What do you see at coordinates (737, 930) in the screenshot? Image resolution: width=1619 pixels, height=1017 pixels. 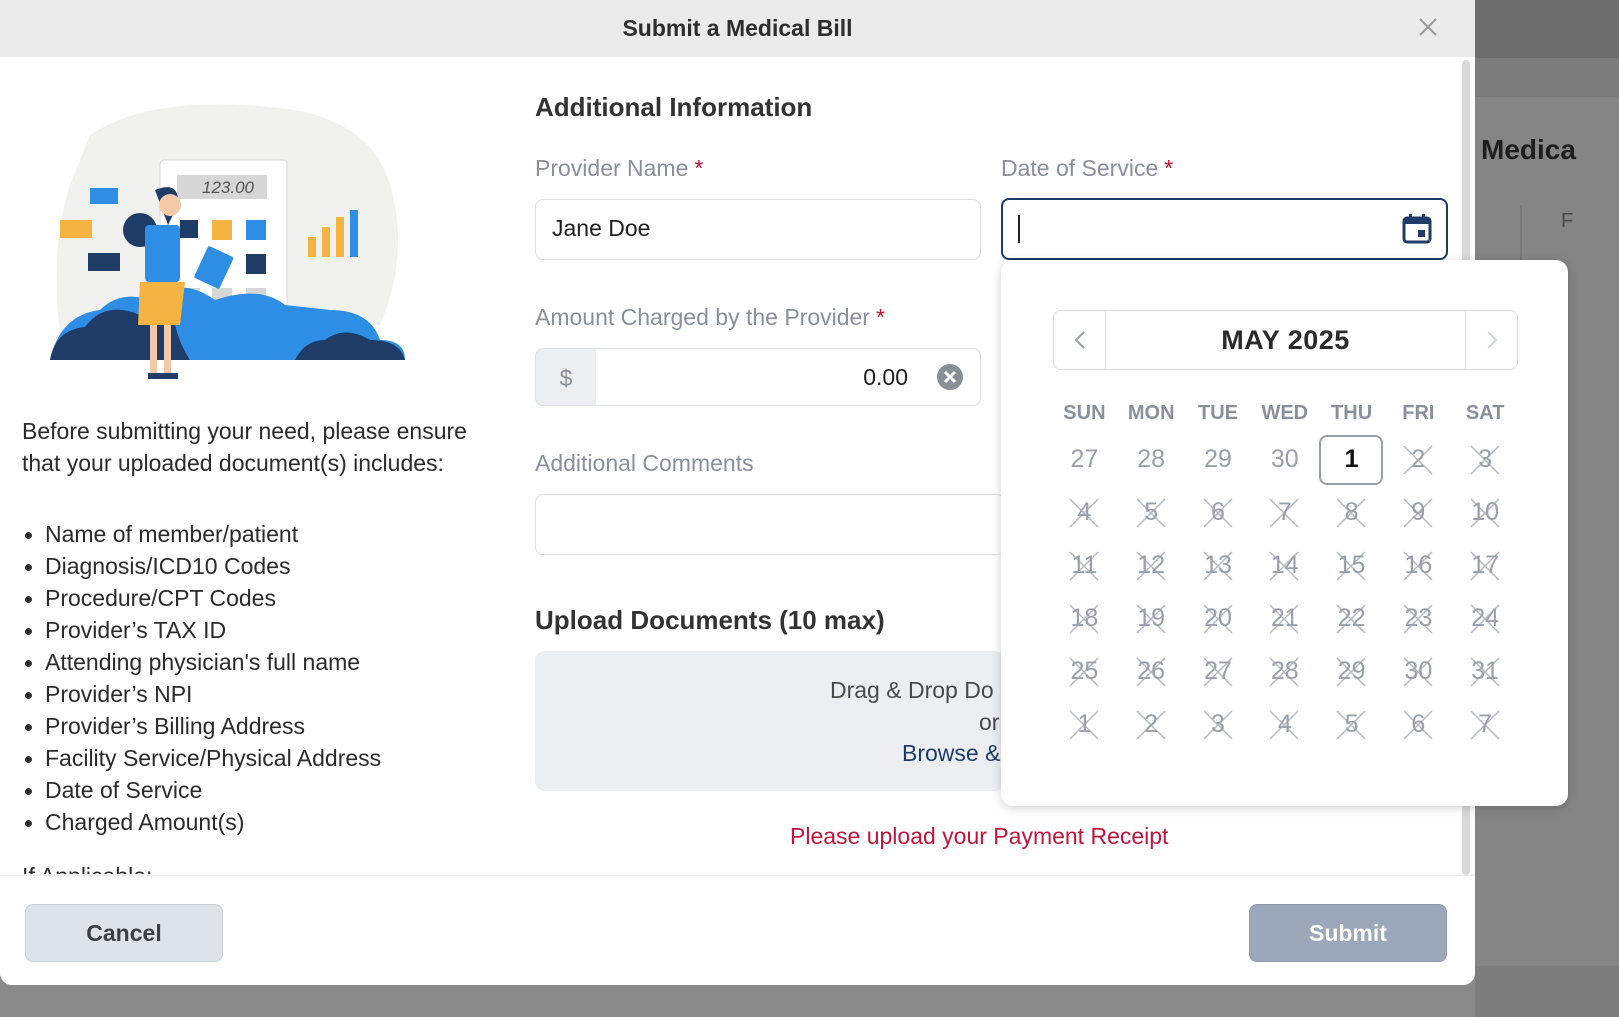 I see `modal-footer: Cancel Submit` at bounding box center [737, 930].